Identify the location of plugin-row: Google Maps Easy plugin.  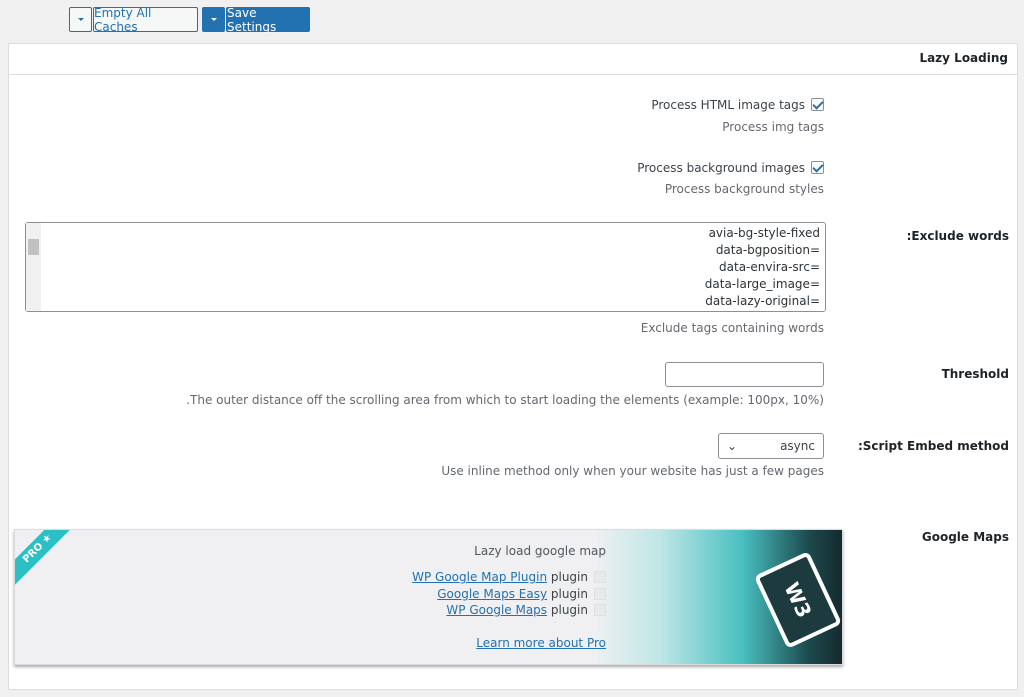
(521, 594).